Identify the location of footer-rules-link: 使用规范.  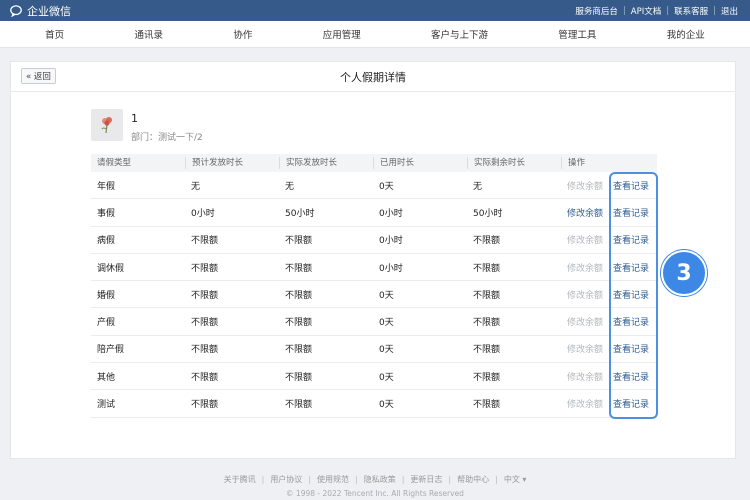
(333, 479).